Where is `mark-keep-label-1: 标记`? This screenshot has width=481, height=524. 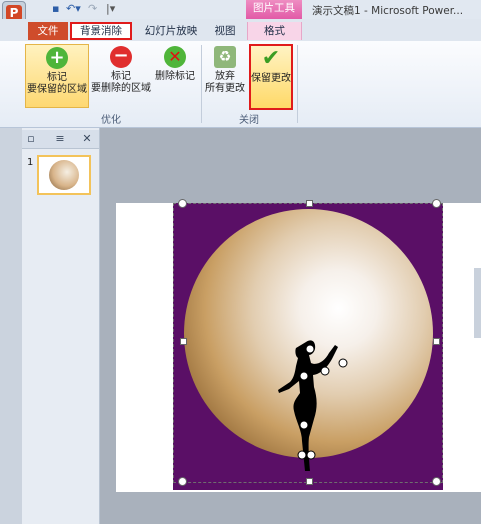
mark-keep-label-1: 标记 is located at coordinates (57, 77).